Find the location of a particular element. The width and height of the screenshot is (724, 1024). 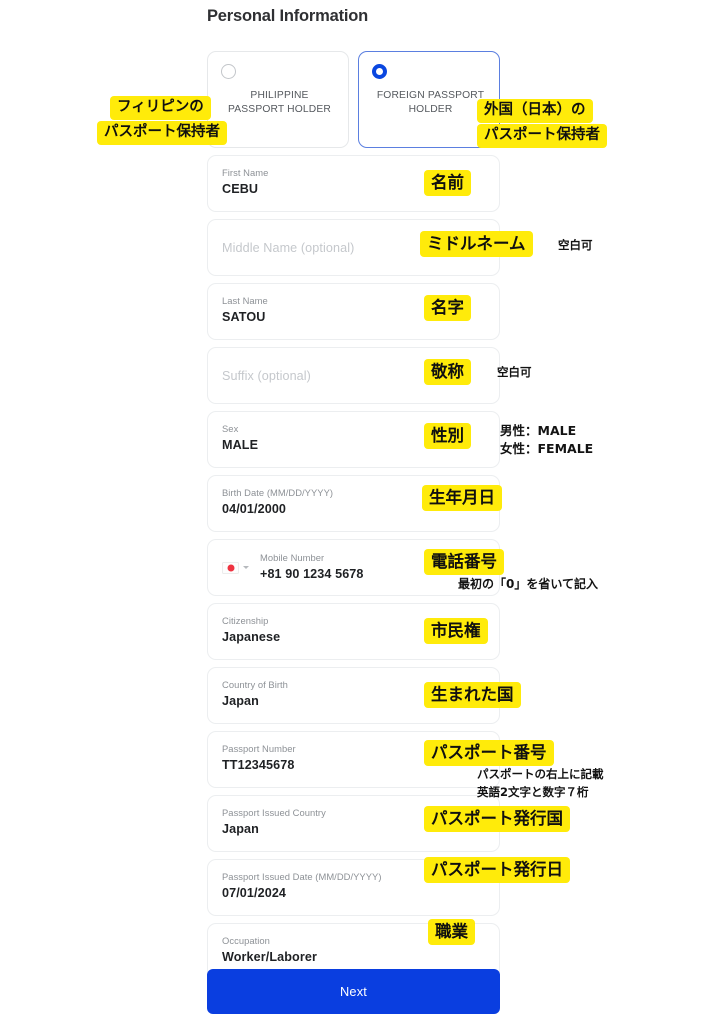

radio-icon-unselected is located at coordinates (228, 71).